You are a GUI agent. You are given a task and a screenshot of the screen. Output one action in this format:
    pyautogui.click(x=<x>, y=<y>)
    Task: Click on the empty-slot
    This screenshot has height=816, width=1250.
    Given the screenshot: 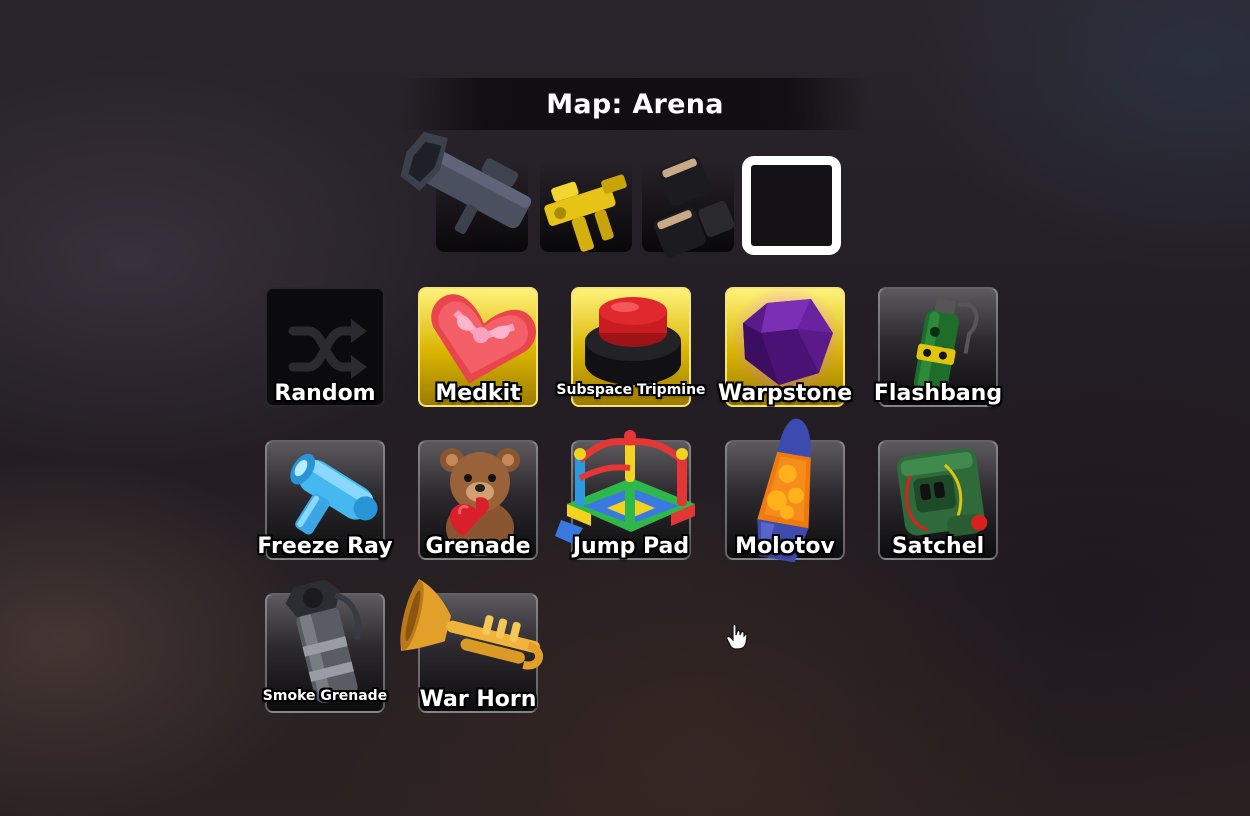 What is the action you would take?
    pyautogui.click(x=791, y=205)
    